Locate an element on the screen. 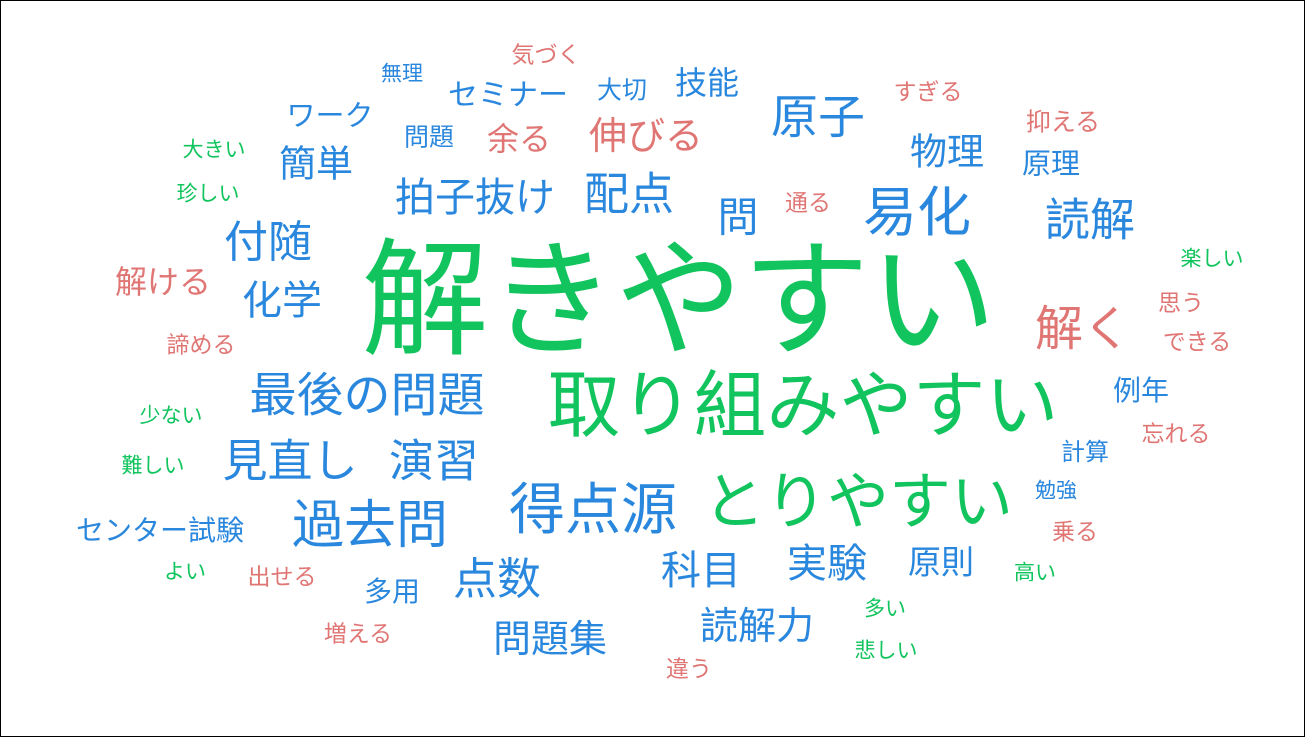 This screenshot has height=737, width=1305. word-sukunai: 少ない is located at coordinates (171, 415).